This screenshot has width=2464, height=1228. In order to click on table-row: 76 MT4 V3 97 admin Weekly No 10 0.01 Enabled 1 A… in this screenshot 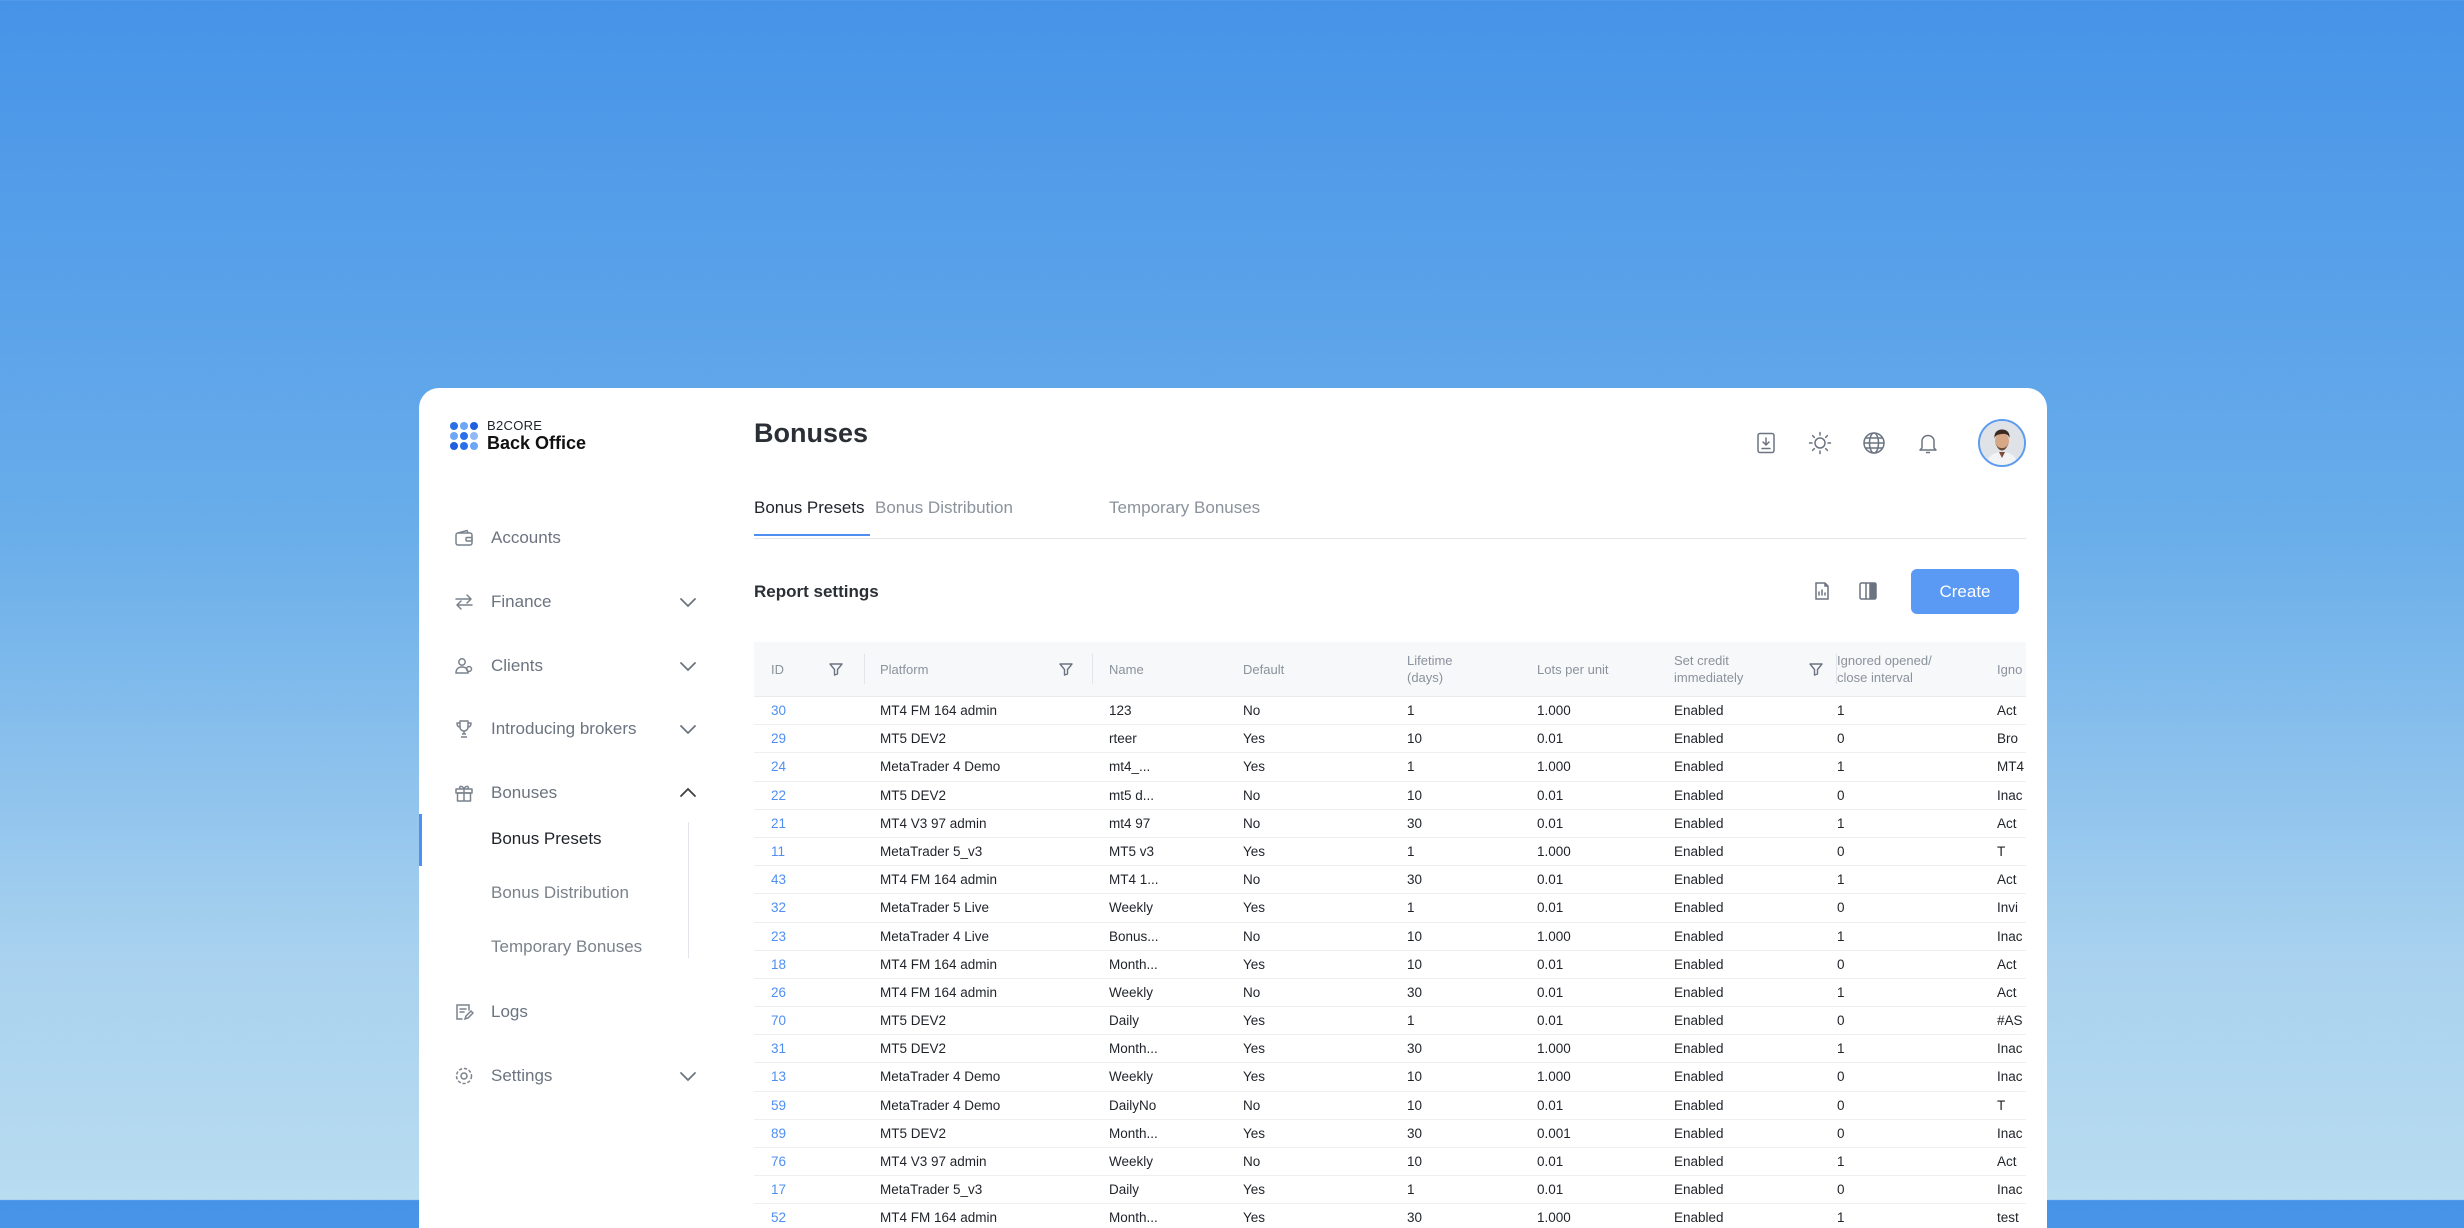, I will do `click(1390, 1162)`.